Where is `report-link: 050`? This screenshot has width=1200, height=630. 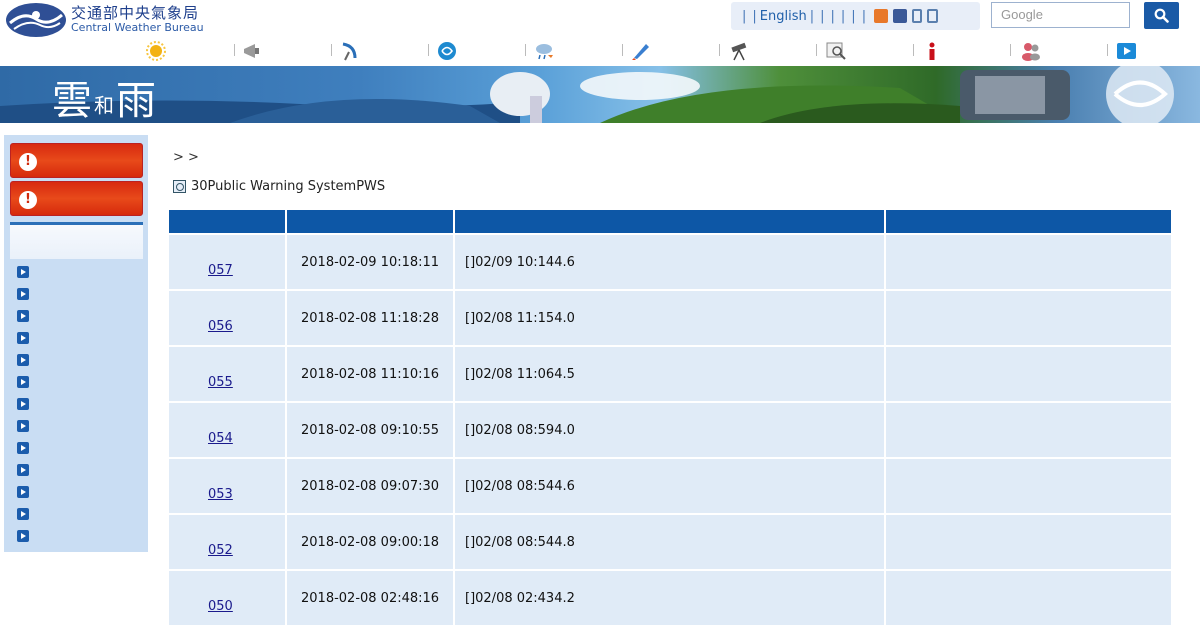 report-link: 050 is located at coordinates (220, 606).